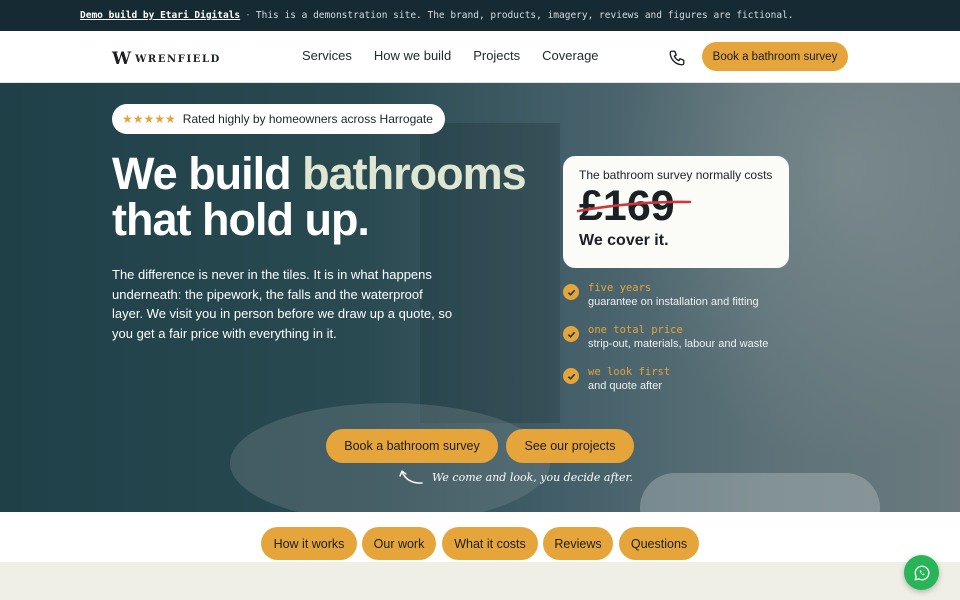 This screenshot has height=600, width=960. Describe the element at coordinates (178, 59) in the screenshot. I see `logo-wordmark: WRENFIELD` at that location.